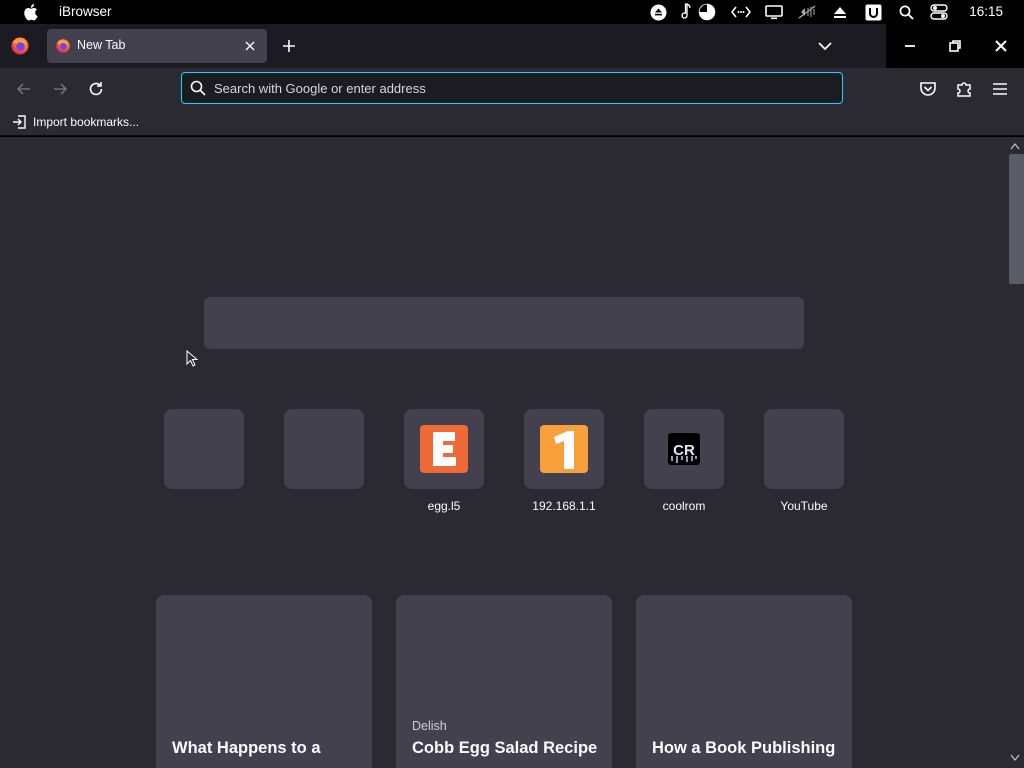 The width and height of the screenshot is (1024, 768). I want to click on restore-icon, so click(955, 46).